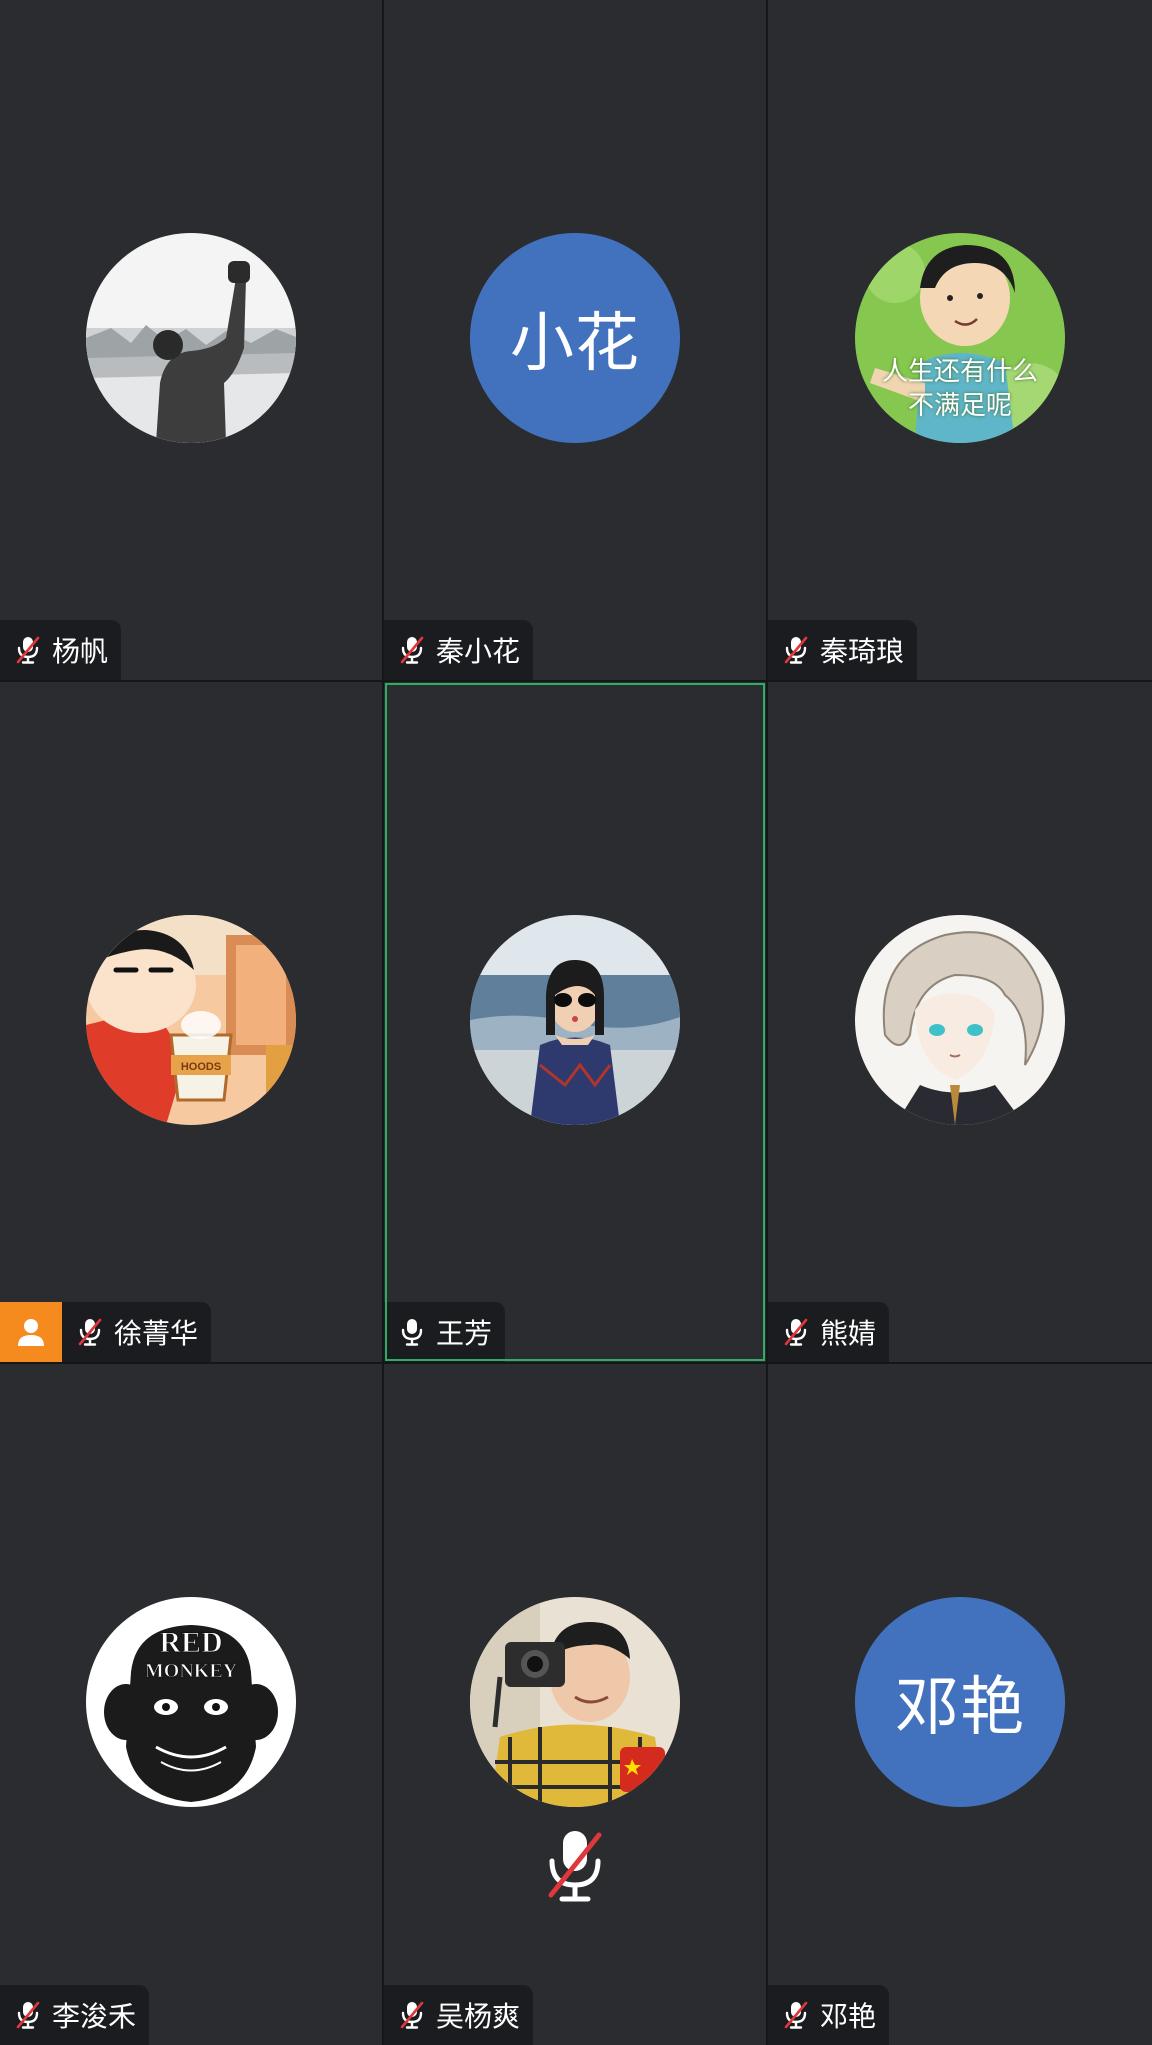  I want to click on participant-avatar: HOODS, so click(191, 1020).